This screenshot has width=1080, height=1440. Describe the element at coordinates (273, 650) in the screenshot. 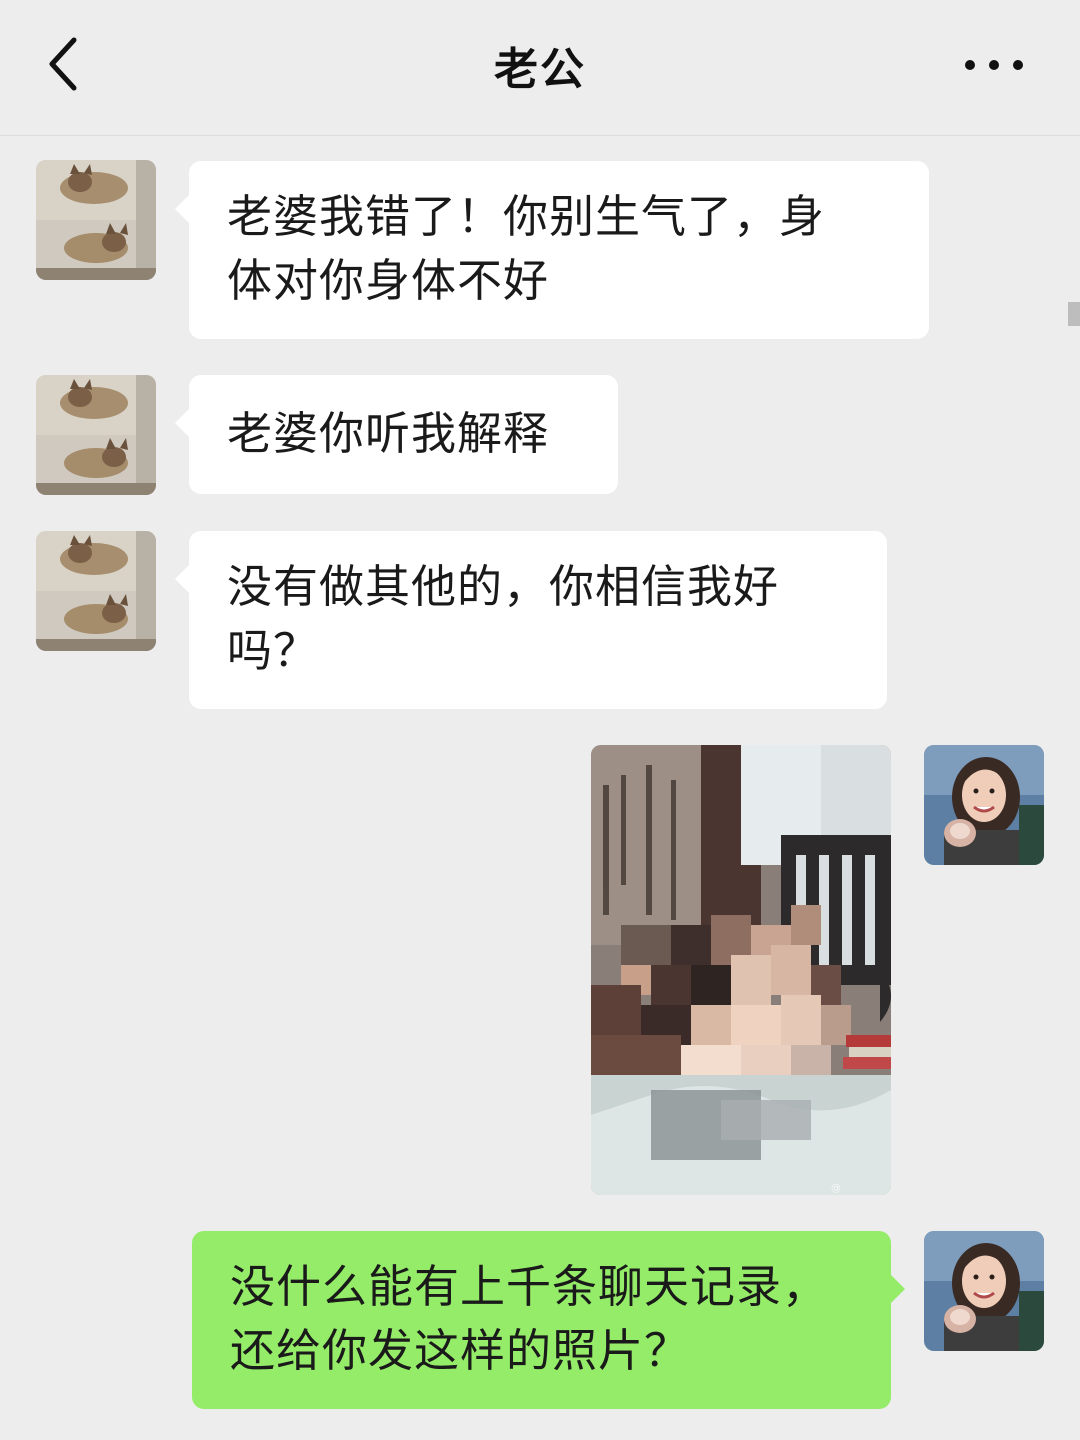

I see `message-text-line: 吗？` at that location.